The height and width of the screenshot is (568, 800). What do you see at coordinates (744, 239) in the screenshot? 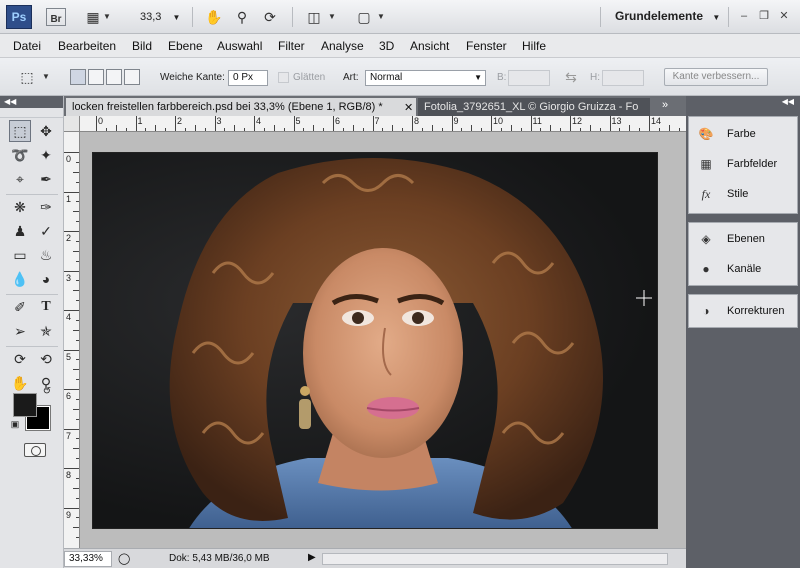
I see `panel-ebenen: ◈ Ebenen` at bounding box center [744, 239].